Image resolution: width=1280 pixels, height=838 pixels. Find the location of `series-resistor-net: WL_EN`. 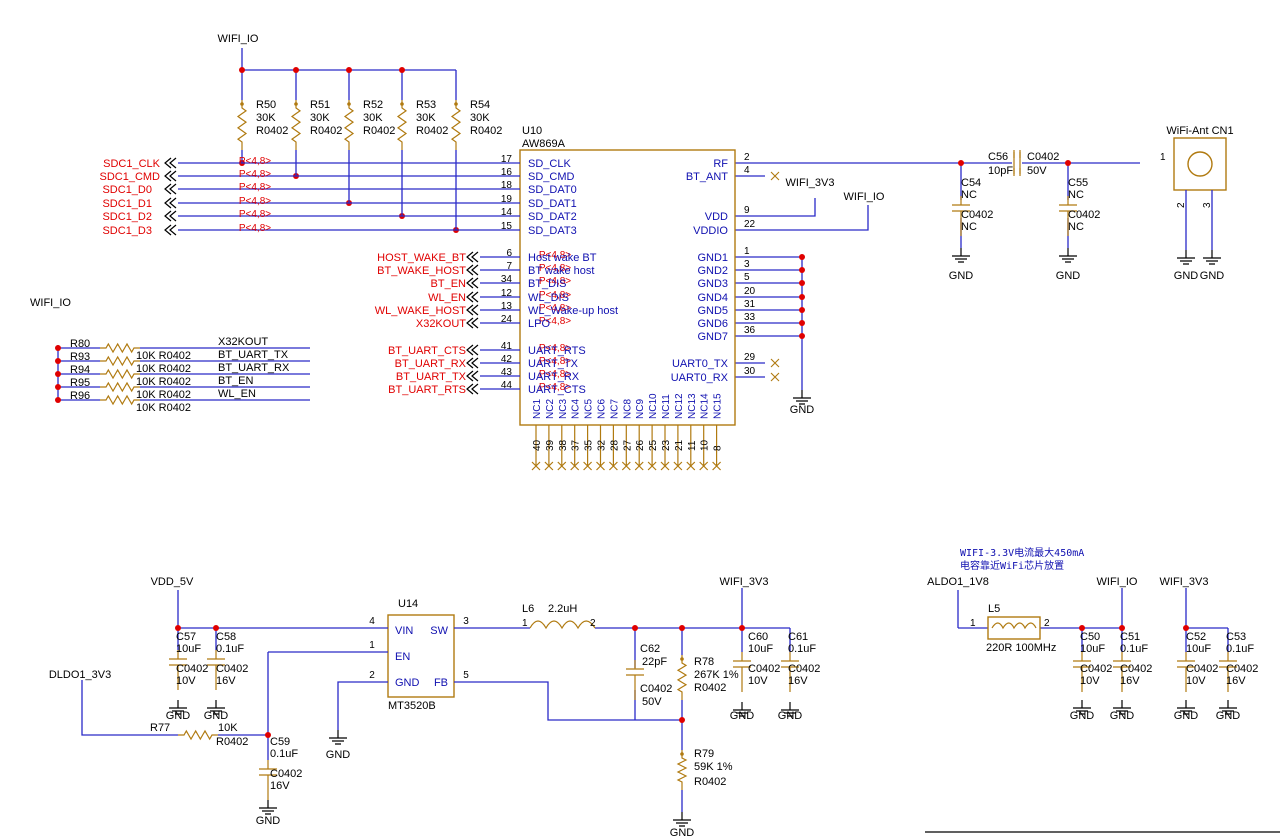

series-resistor-net: WL_EN is located at coordinates (237, 394).